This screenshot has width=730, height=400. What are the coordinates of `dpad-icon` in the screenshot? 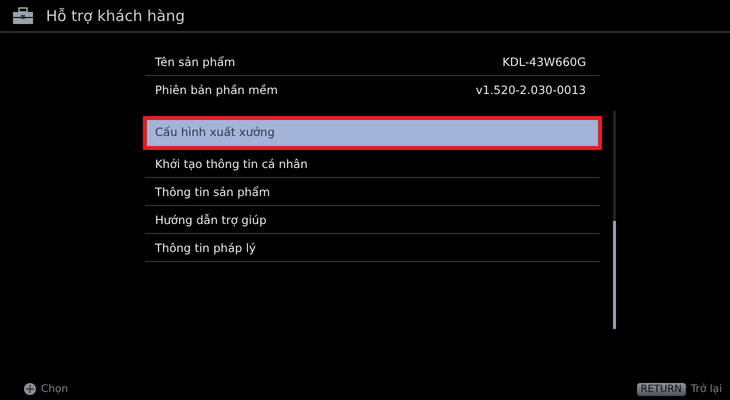 It's located at (30, 389).